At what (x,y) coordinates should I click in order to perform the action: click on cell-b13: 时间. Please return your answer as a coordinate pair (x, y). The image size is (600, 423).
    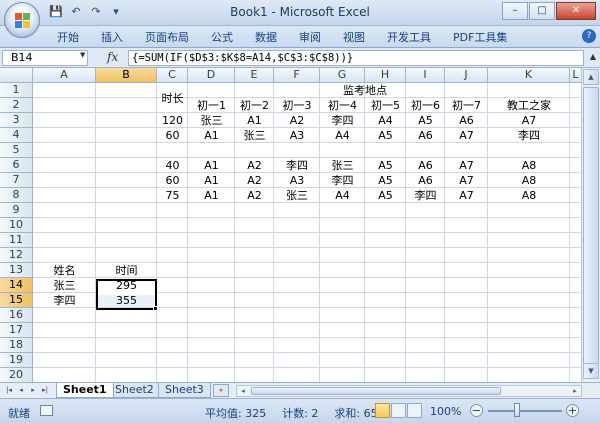
    Looking at the image, I should click on (126, 270).